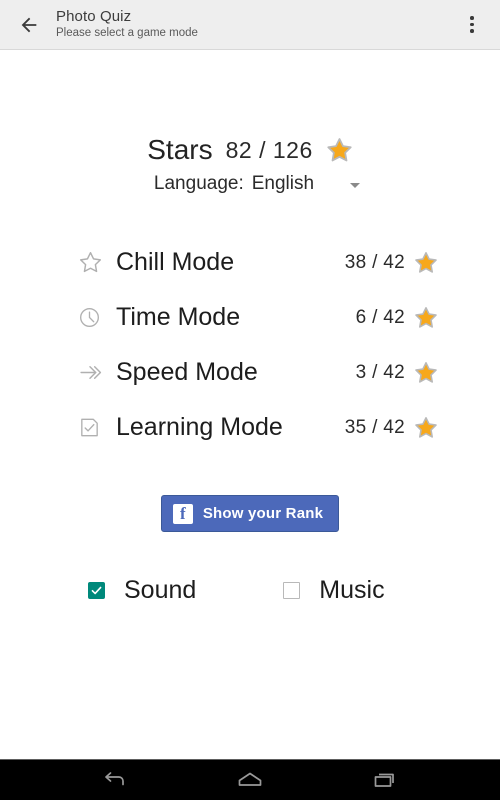 The image size is (500, 800). I want to click on music-label: Music, so click(352, 590).